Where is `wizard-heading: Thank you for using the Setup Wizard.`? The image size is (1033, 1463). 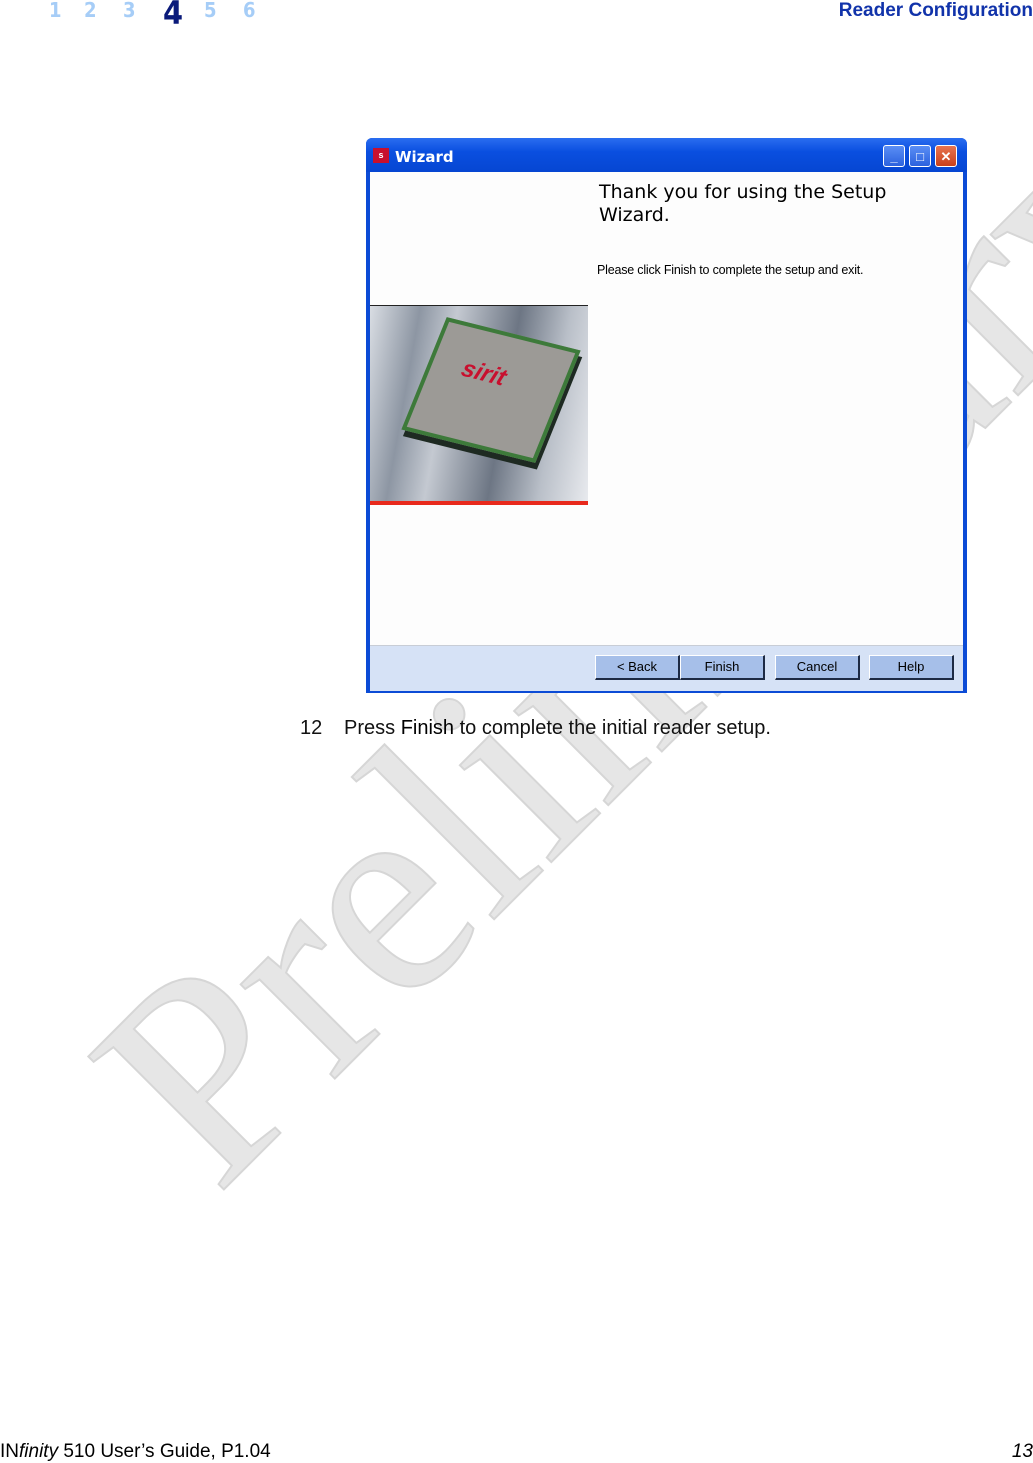
wizard-heading: Thank you for using the Setup Wizard. is located at coordinates (743, 203).